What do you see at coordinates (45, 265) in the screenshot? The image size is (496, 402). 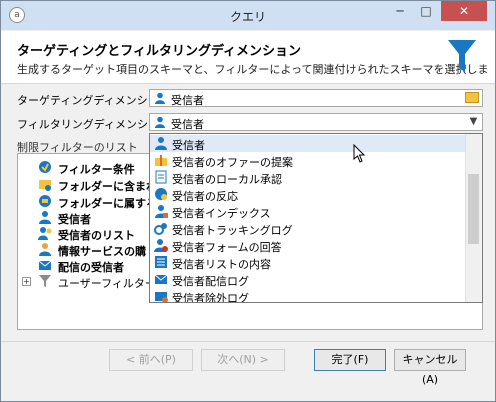 I see `mail-icon` at bounding box center [45, 265].